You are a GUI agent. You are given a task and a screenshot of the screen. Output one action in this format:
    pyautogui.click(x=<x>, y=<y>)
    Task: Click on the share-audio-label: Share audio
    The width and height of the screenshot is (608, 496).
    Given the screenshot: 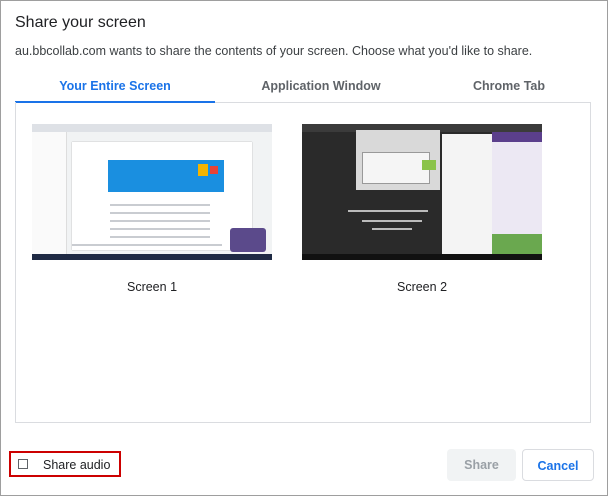 What is the action you would take?
    pyautogui.click(x=76, y=465)
    